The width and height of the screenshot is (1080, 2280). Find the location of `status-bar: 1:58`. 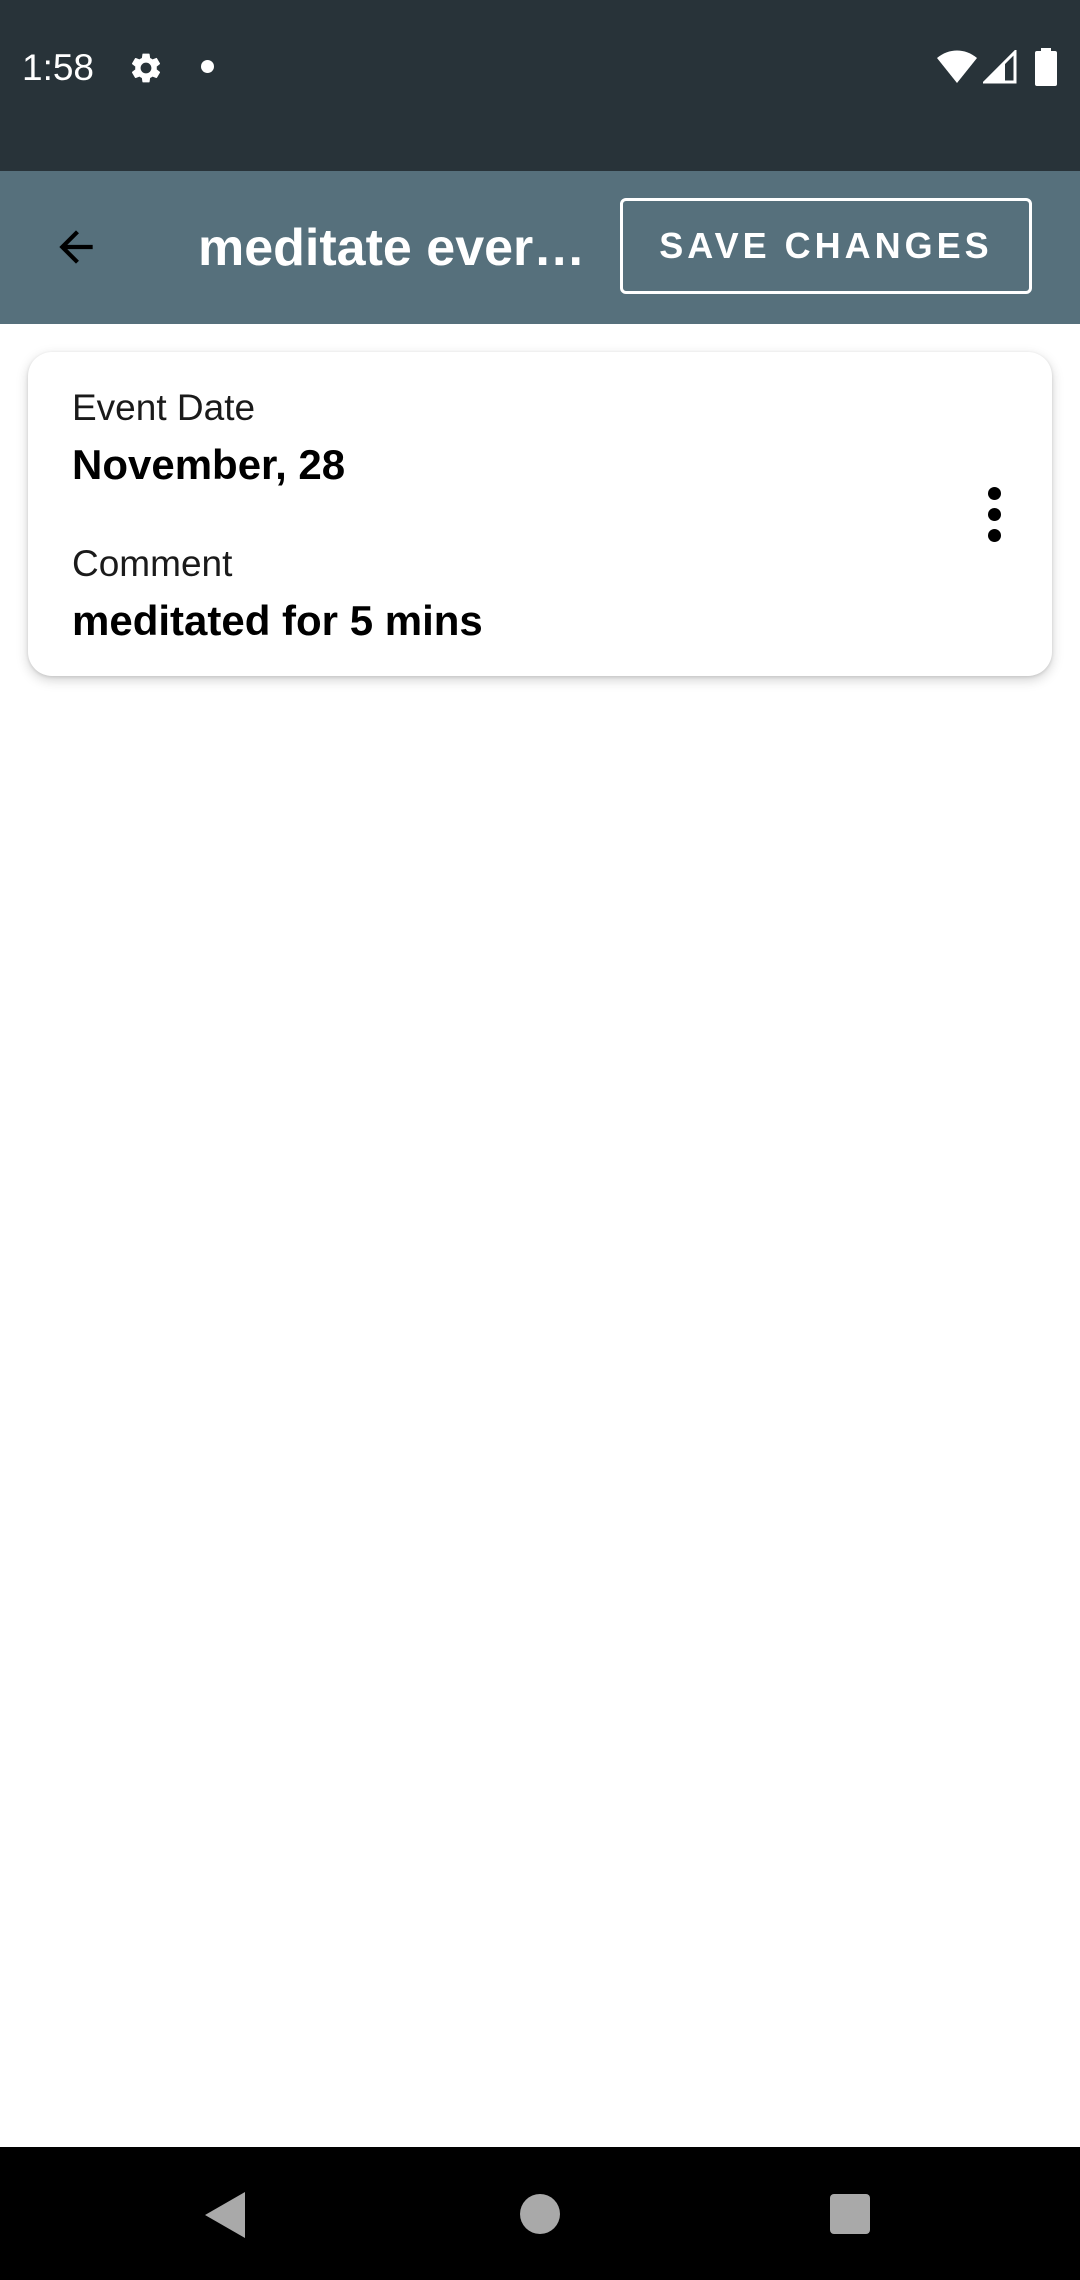

status-bar: 1:58 is located at coordinates (540, 85).